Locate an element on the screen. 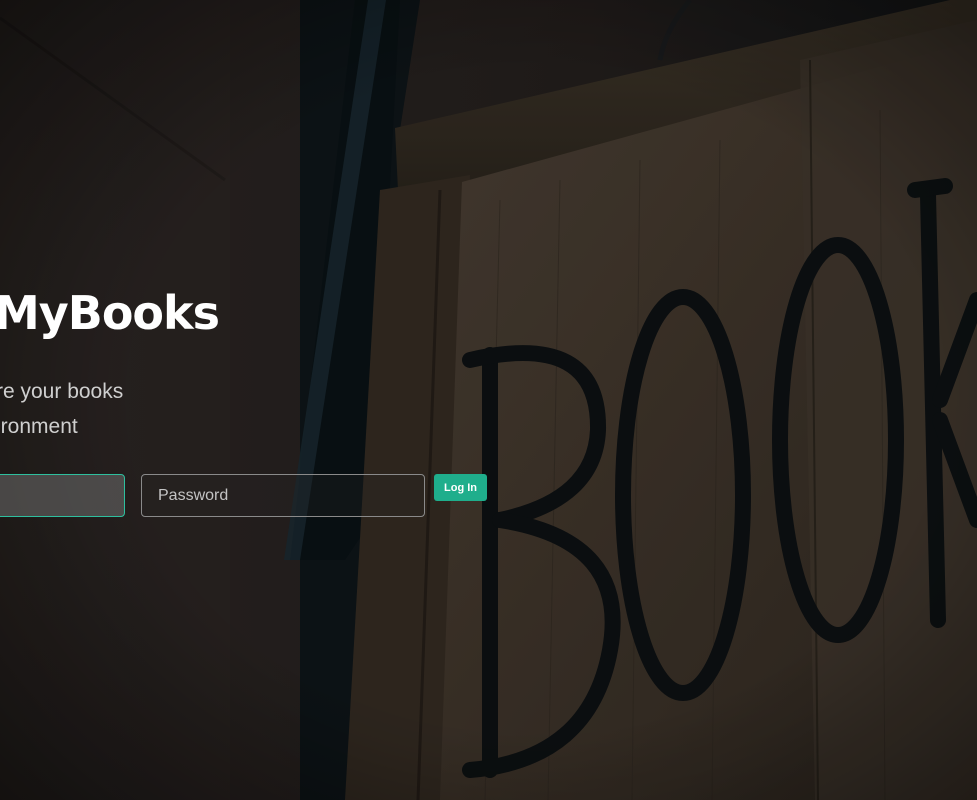 The image size is (977, 800). subtitle-line-1: re your books is located at coordinates (62, 391).